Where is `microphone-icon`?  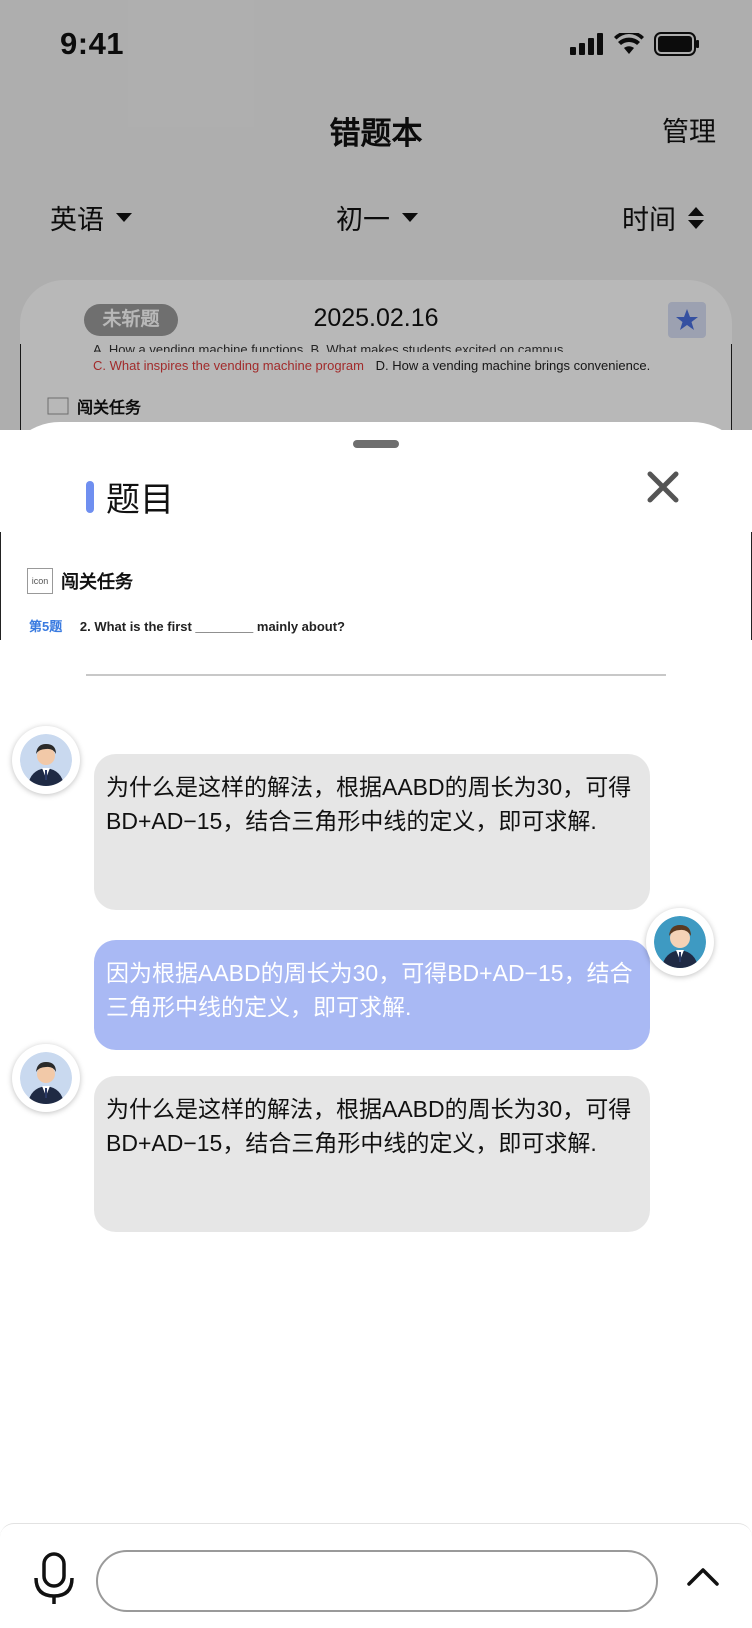
microphone-icon is located at coordinates (54, 1579).